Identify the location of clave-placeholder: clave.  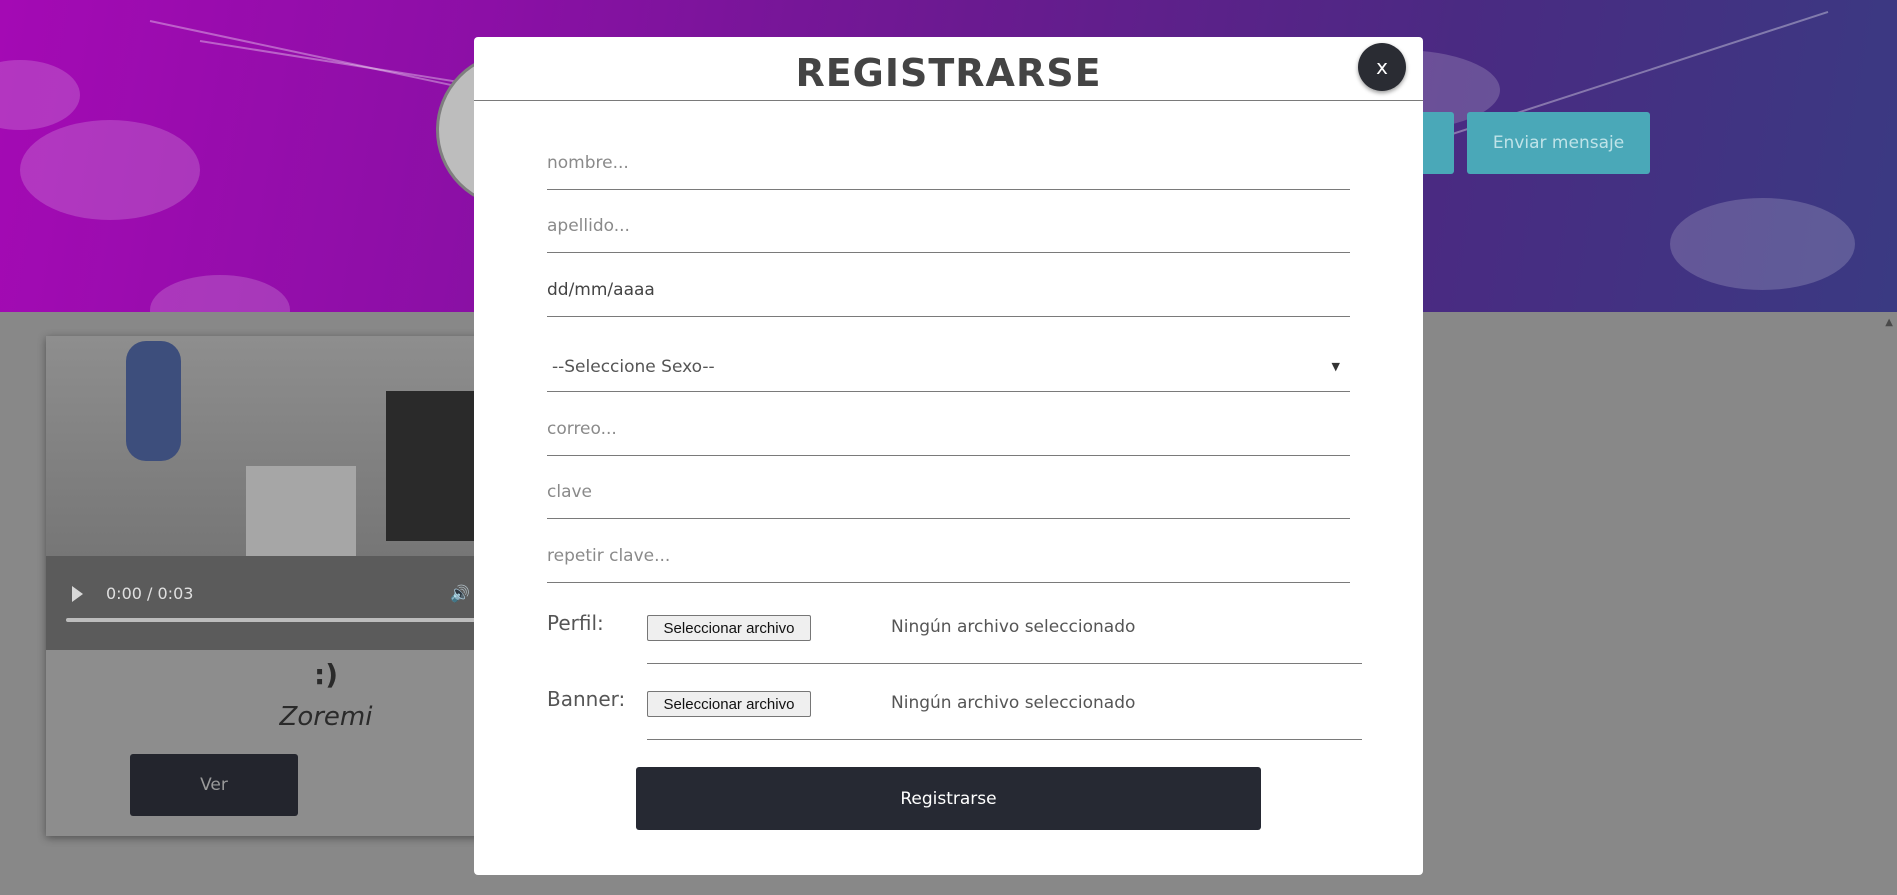
(570, 492).